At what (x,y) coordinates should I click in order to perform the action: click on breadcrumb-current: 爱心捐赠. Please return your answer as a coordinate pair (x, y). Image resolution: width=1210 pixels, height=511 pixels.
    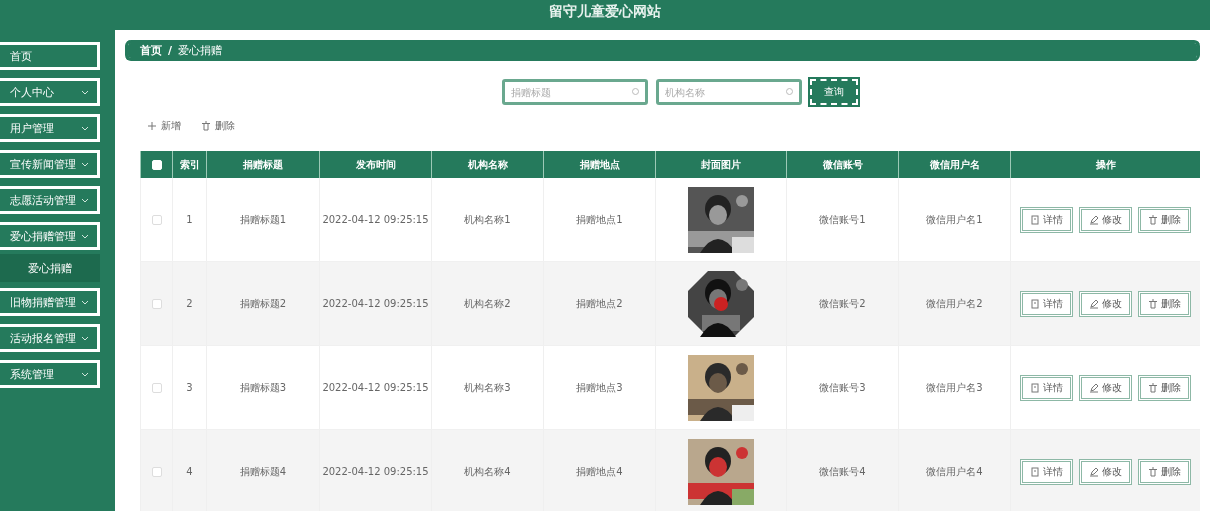
    Looking at the image, I should click on (200, 50).